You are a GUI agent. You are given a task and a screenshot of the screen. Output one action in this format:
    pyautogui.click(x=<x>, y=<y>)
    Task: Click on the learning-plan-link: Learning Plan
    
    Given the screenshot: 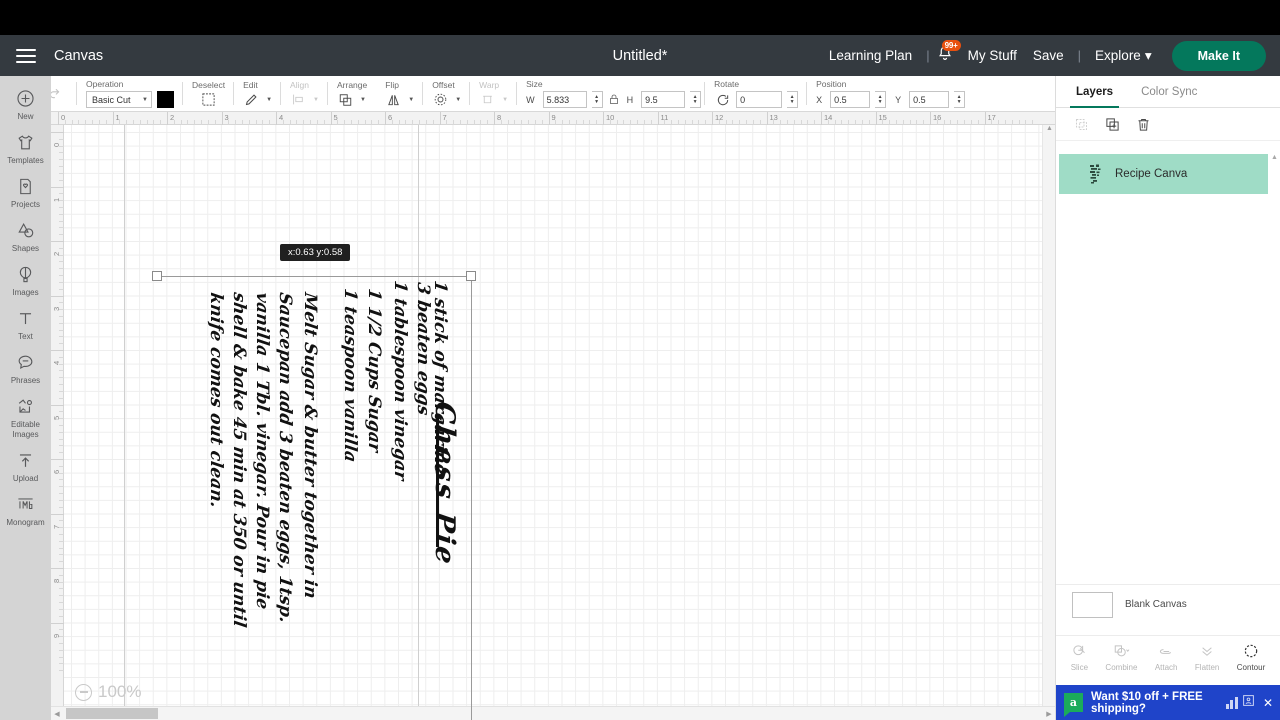 What is the action you would take?
    pyautogui.click(x=870, y=55)
    